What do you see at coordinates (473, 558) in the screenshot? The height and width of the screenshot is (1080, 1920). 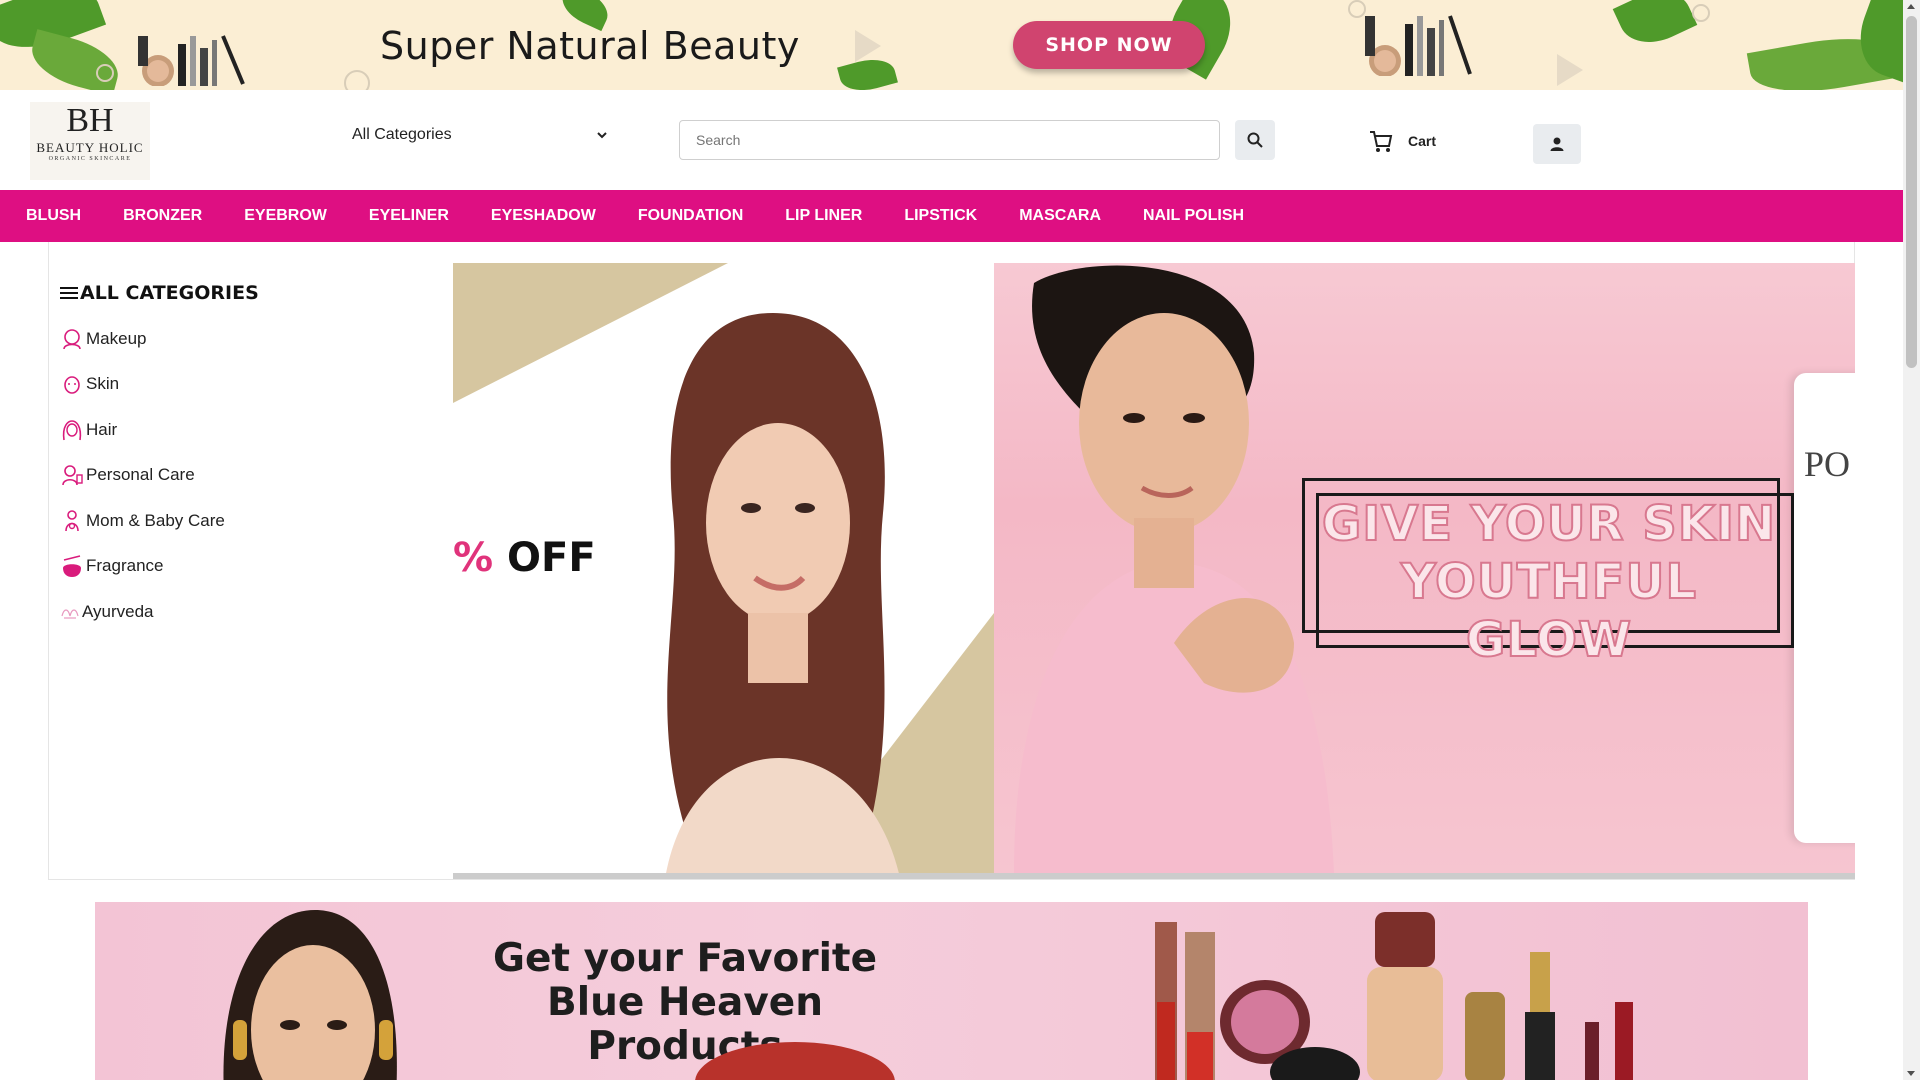 I see `discount-percent-text: %` at bounding box center [473, 558].